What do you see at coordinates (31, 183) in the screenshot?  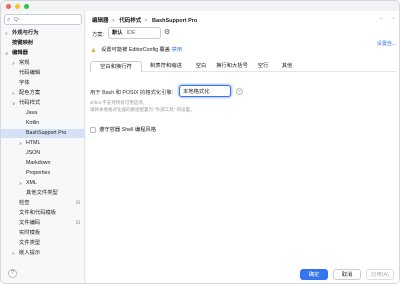 I see `sidebar-item-label: XML` at bounding box center [31, 183].